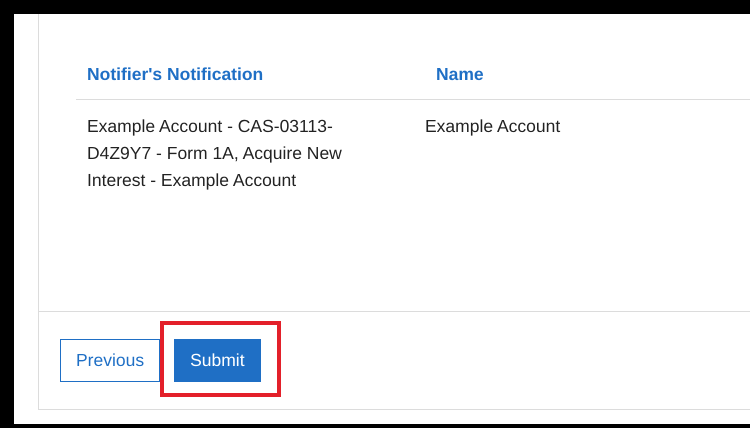 This screenshot has width=750, height=428. What do you see at coordinates (214, 153) in the screenshot?
I see `table-cell-text: Example Account - CAS-03113-D4Z9Y7 - Form 1A, Acquire New Interest - Example Account` at bounding box center [214, 153].